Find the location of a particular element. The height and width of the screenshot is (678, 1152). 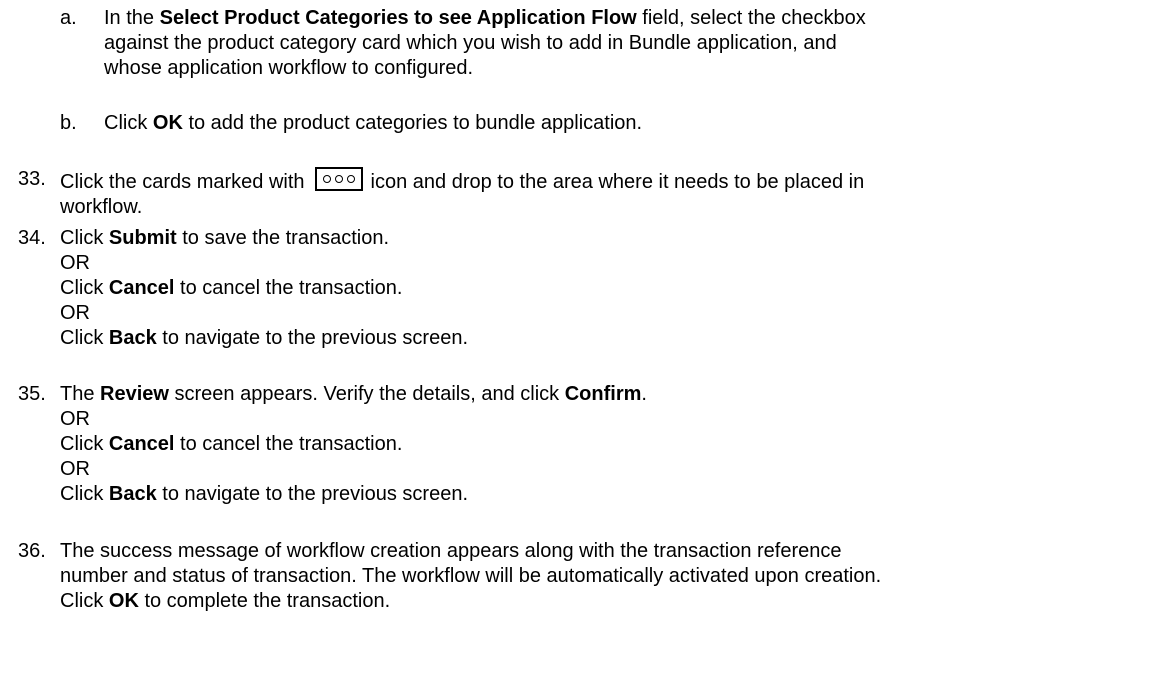

step-number: 36. is located at coordinates (32, 551).